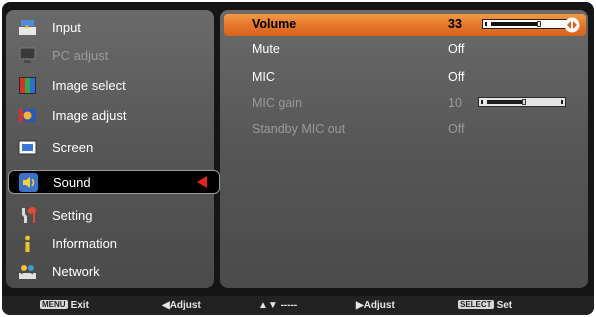 The image size is (596, 317). I want to click on left-triangle-icon: ◀, so click(166, 305).